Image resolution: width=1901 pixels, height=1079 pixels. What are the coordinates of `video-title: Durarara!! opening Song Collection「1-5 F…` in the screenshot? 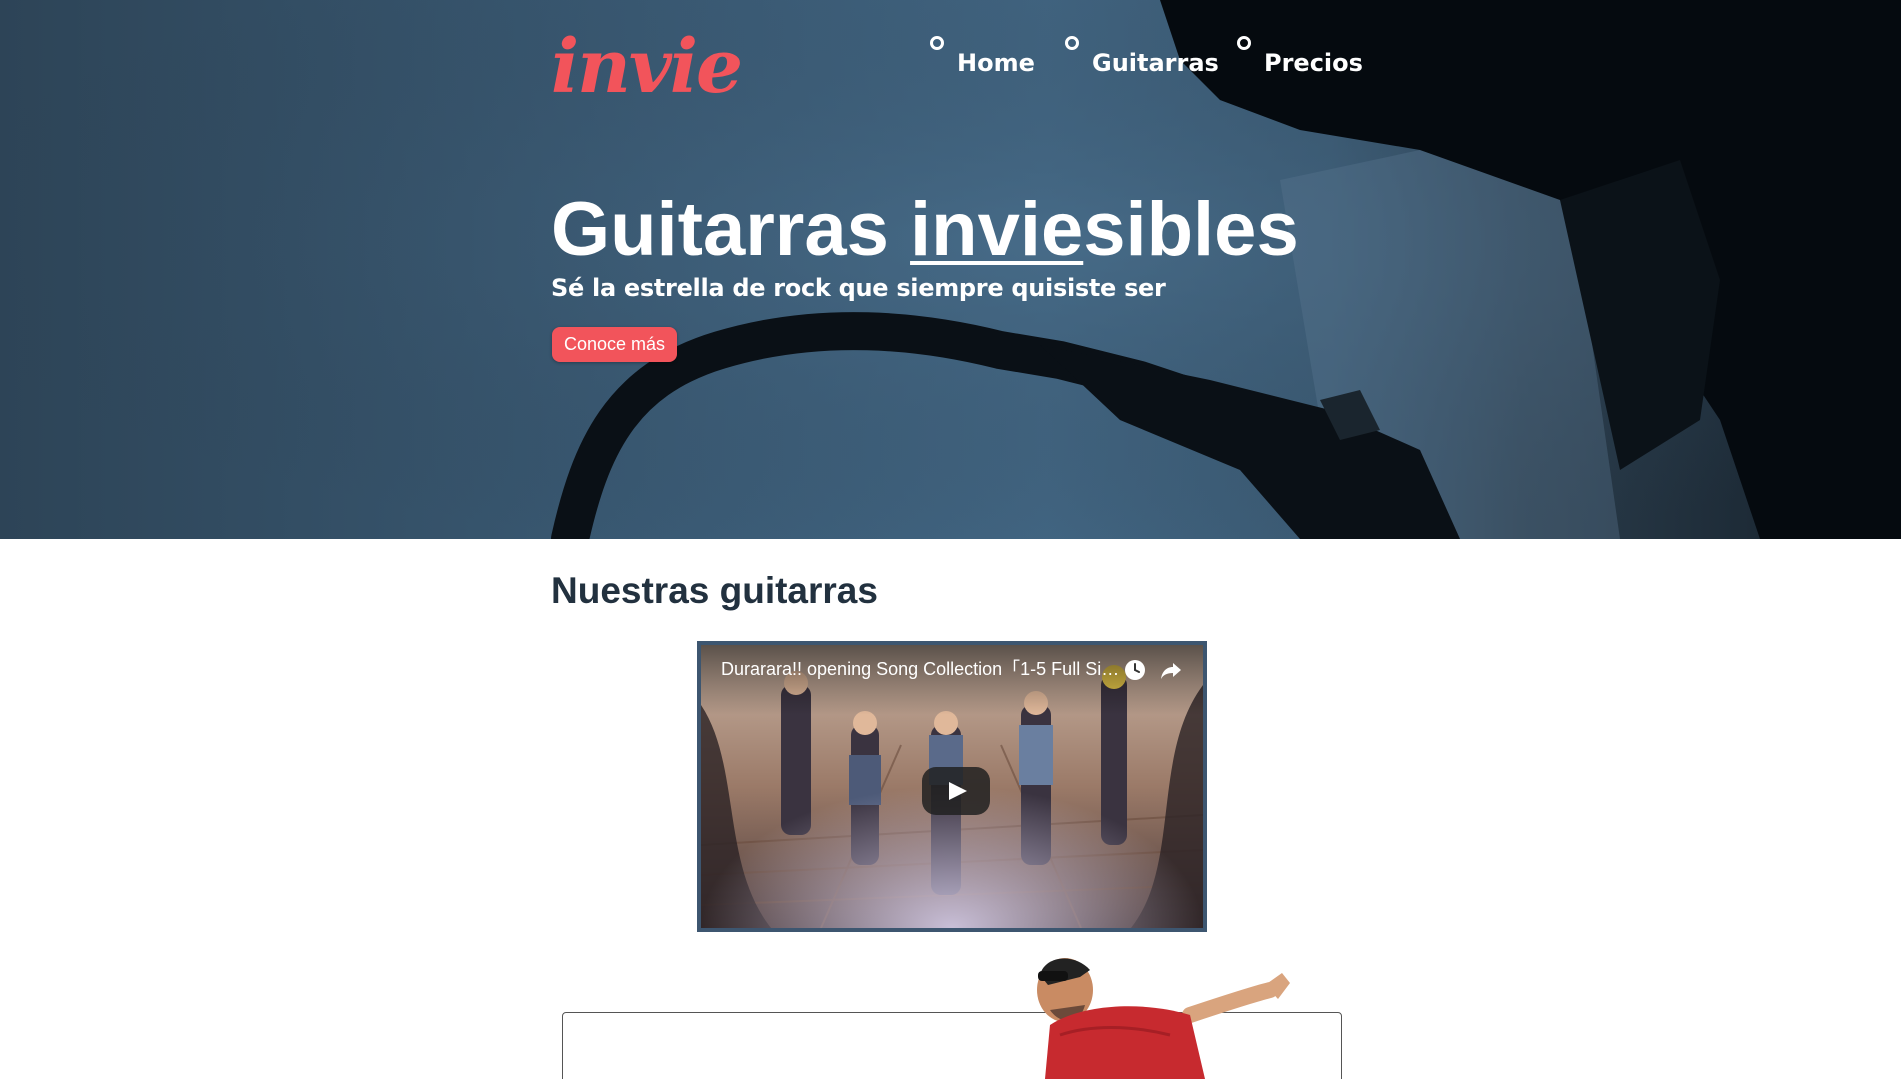 It's located at (921, 669).